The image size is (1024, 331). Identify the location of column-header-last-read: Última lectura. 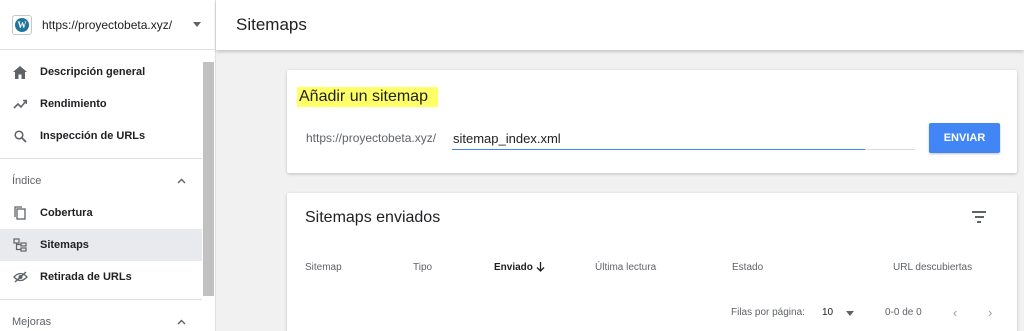
(625, 267).